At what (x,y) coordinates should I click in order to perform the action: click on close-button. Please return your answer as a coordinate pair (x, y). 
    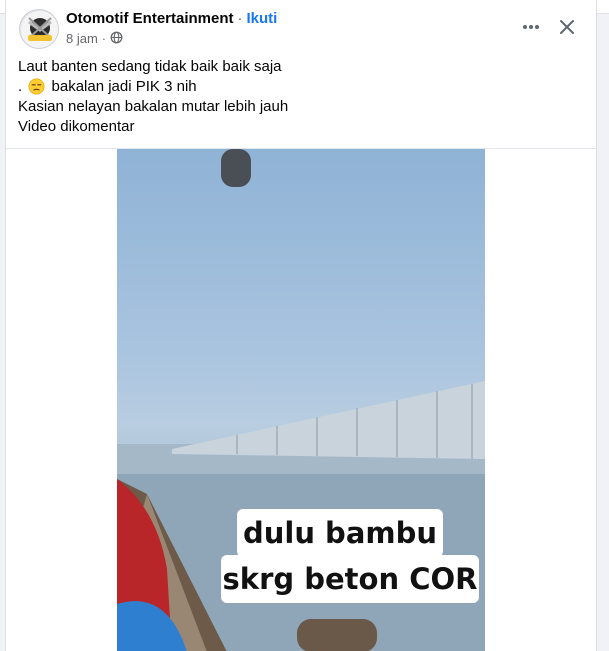
    Looking at the image, I should click on (567, 27).